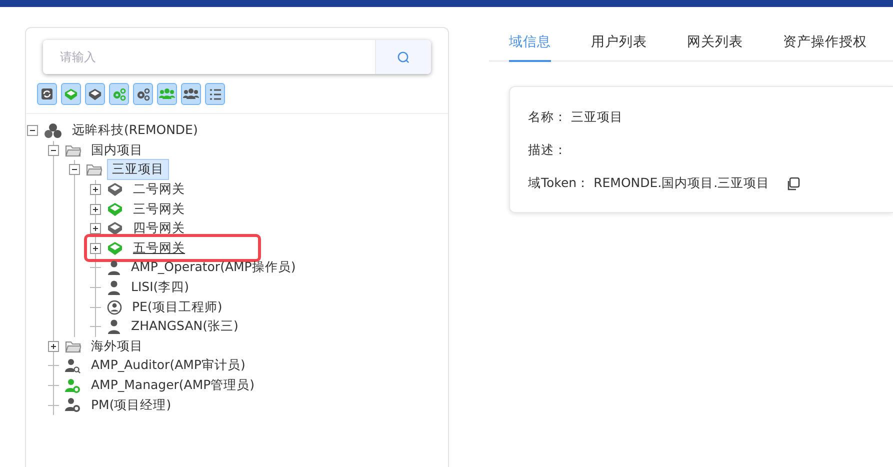  Describe the element at coordinates (793, 183) in the screenshot. I see `copy-icon` at that location.